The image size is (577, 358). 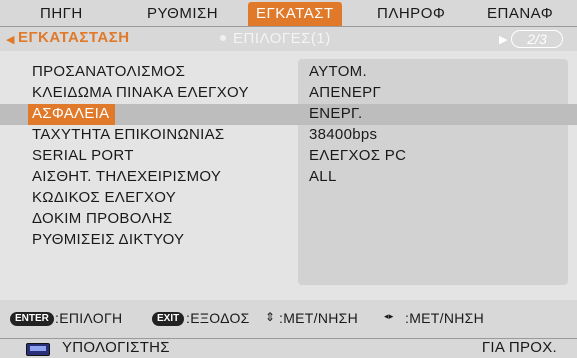 What do you see at coordinates (335, 113) in the screenshot?
I see `row-value: ΕΝΕΡΓ.` at bounding box center [335, 113].